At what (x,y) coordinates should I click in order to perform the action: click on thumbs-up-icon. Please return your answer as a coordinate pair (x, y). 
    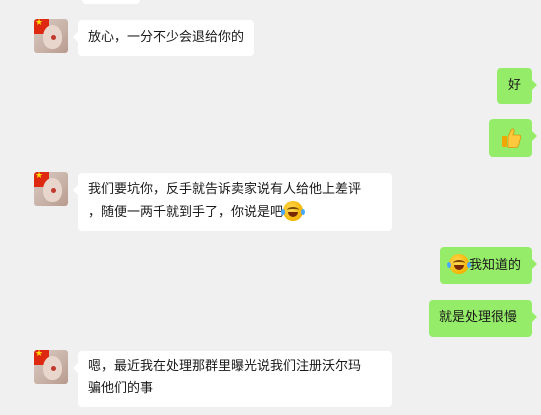
    Looking at the image, I should click on (511, 138).